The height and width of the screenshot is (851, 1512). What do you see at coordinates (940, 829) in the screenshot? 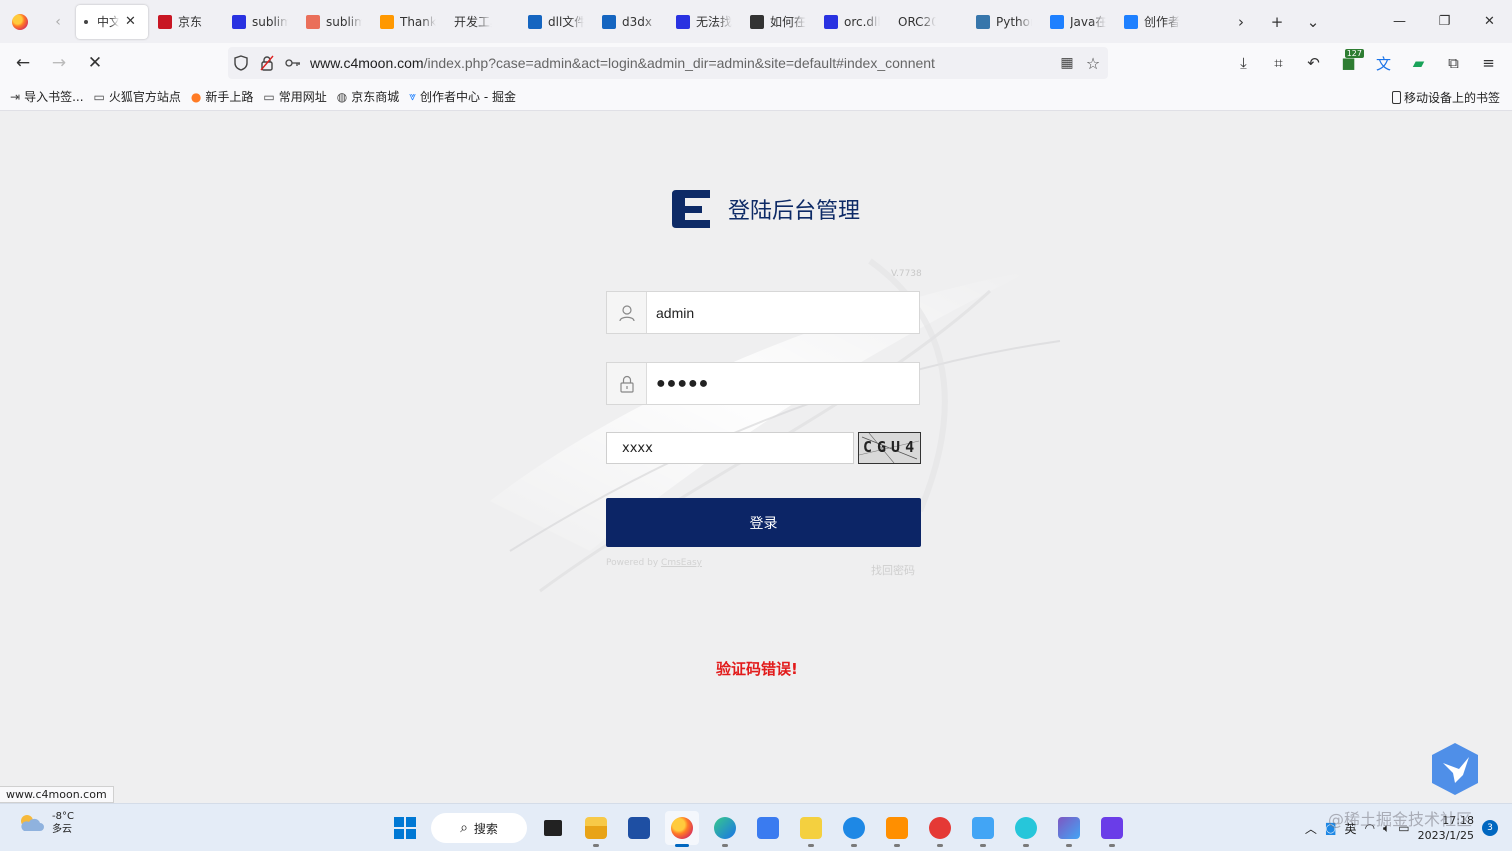
I see `netease-music-app` at bounding box center [940, 829].